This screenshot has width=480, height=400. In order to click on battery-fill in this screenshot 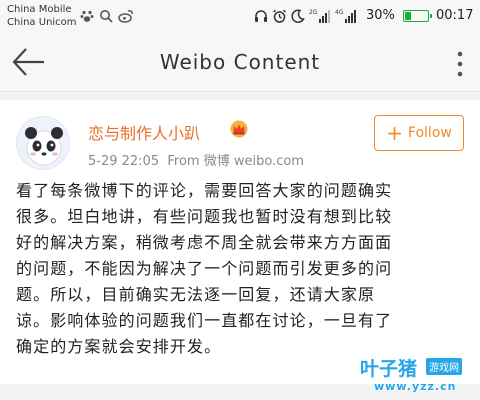, I will do `click(408, 16)`.